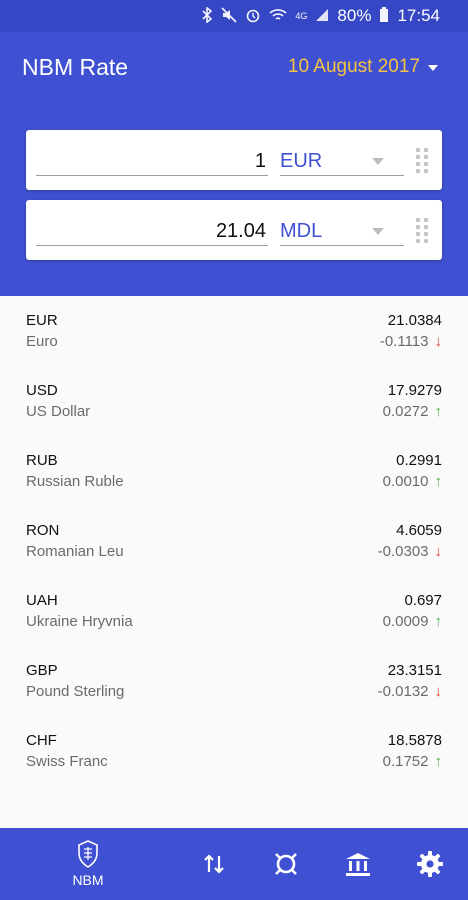 The height and width of the screenshot is (900, 468). I want to click on rate-value: 0.697, so click(423, 600).